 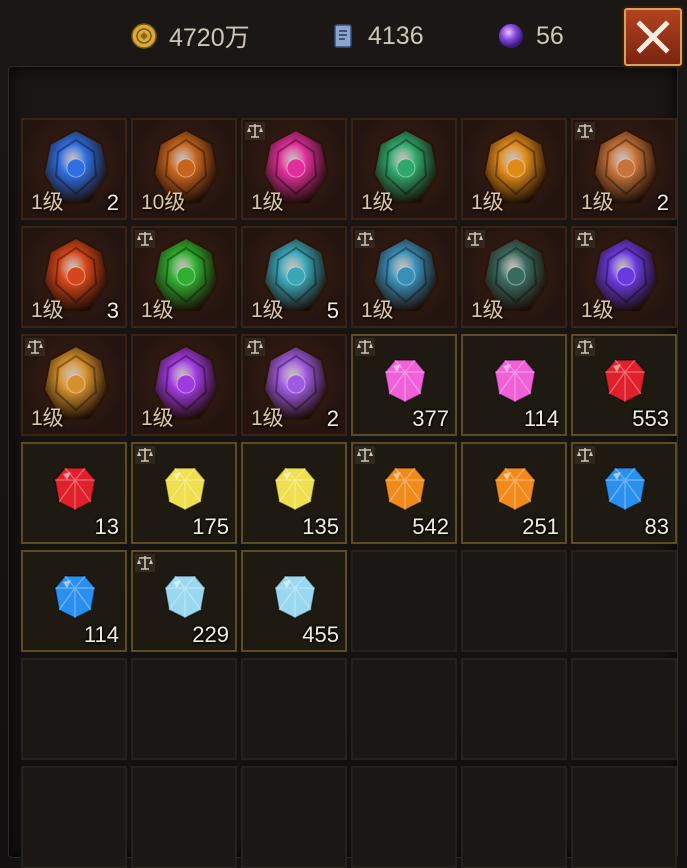 I want to click on item-quantity: 377, so click(x=430, y=418).